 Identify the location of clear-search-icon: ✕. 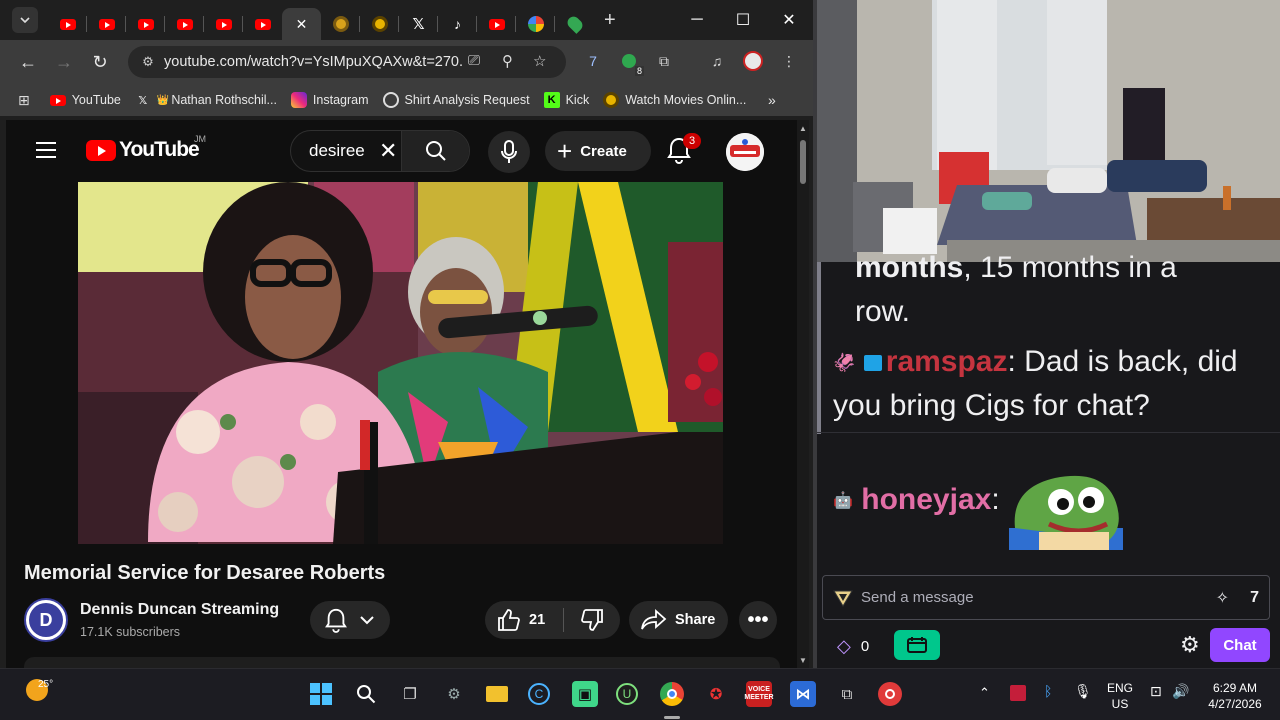
(388, 151).